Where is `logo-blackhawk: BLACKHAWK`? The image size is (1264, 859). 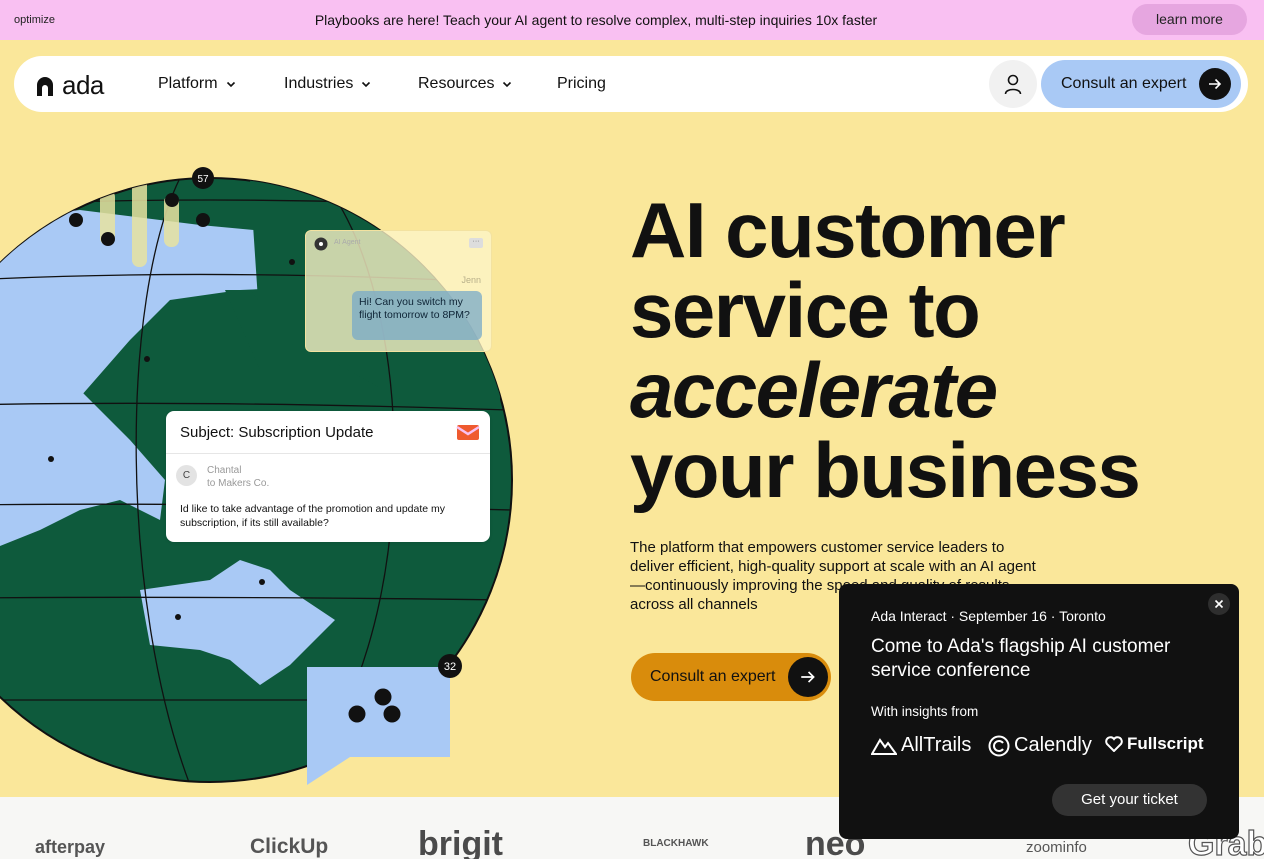
logo-blackhawk: BLACKHAWK is located at coordinates (676, 843).